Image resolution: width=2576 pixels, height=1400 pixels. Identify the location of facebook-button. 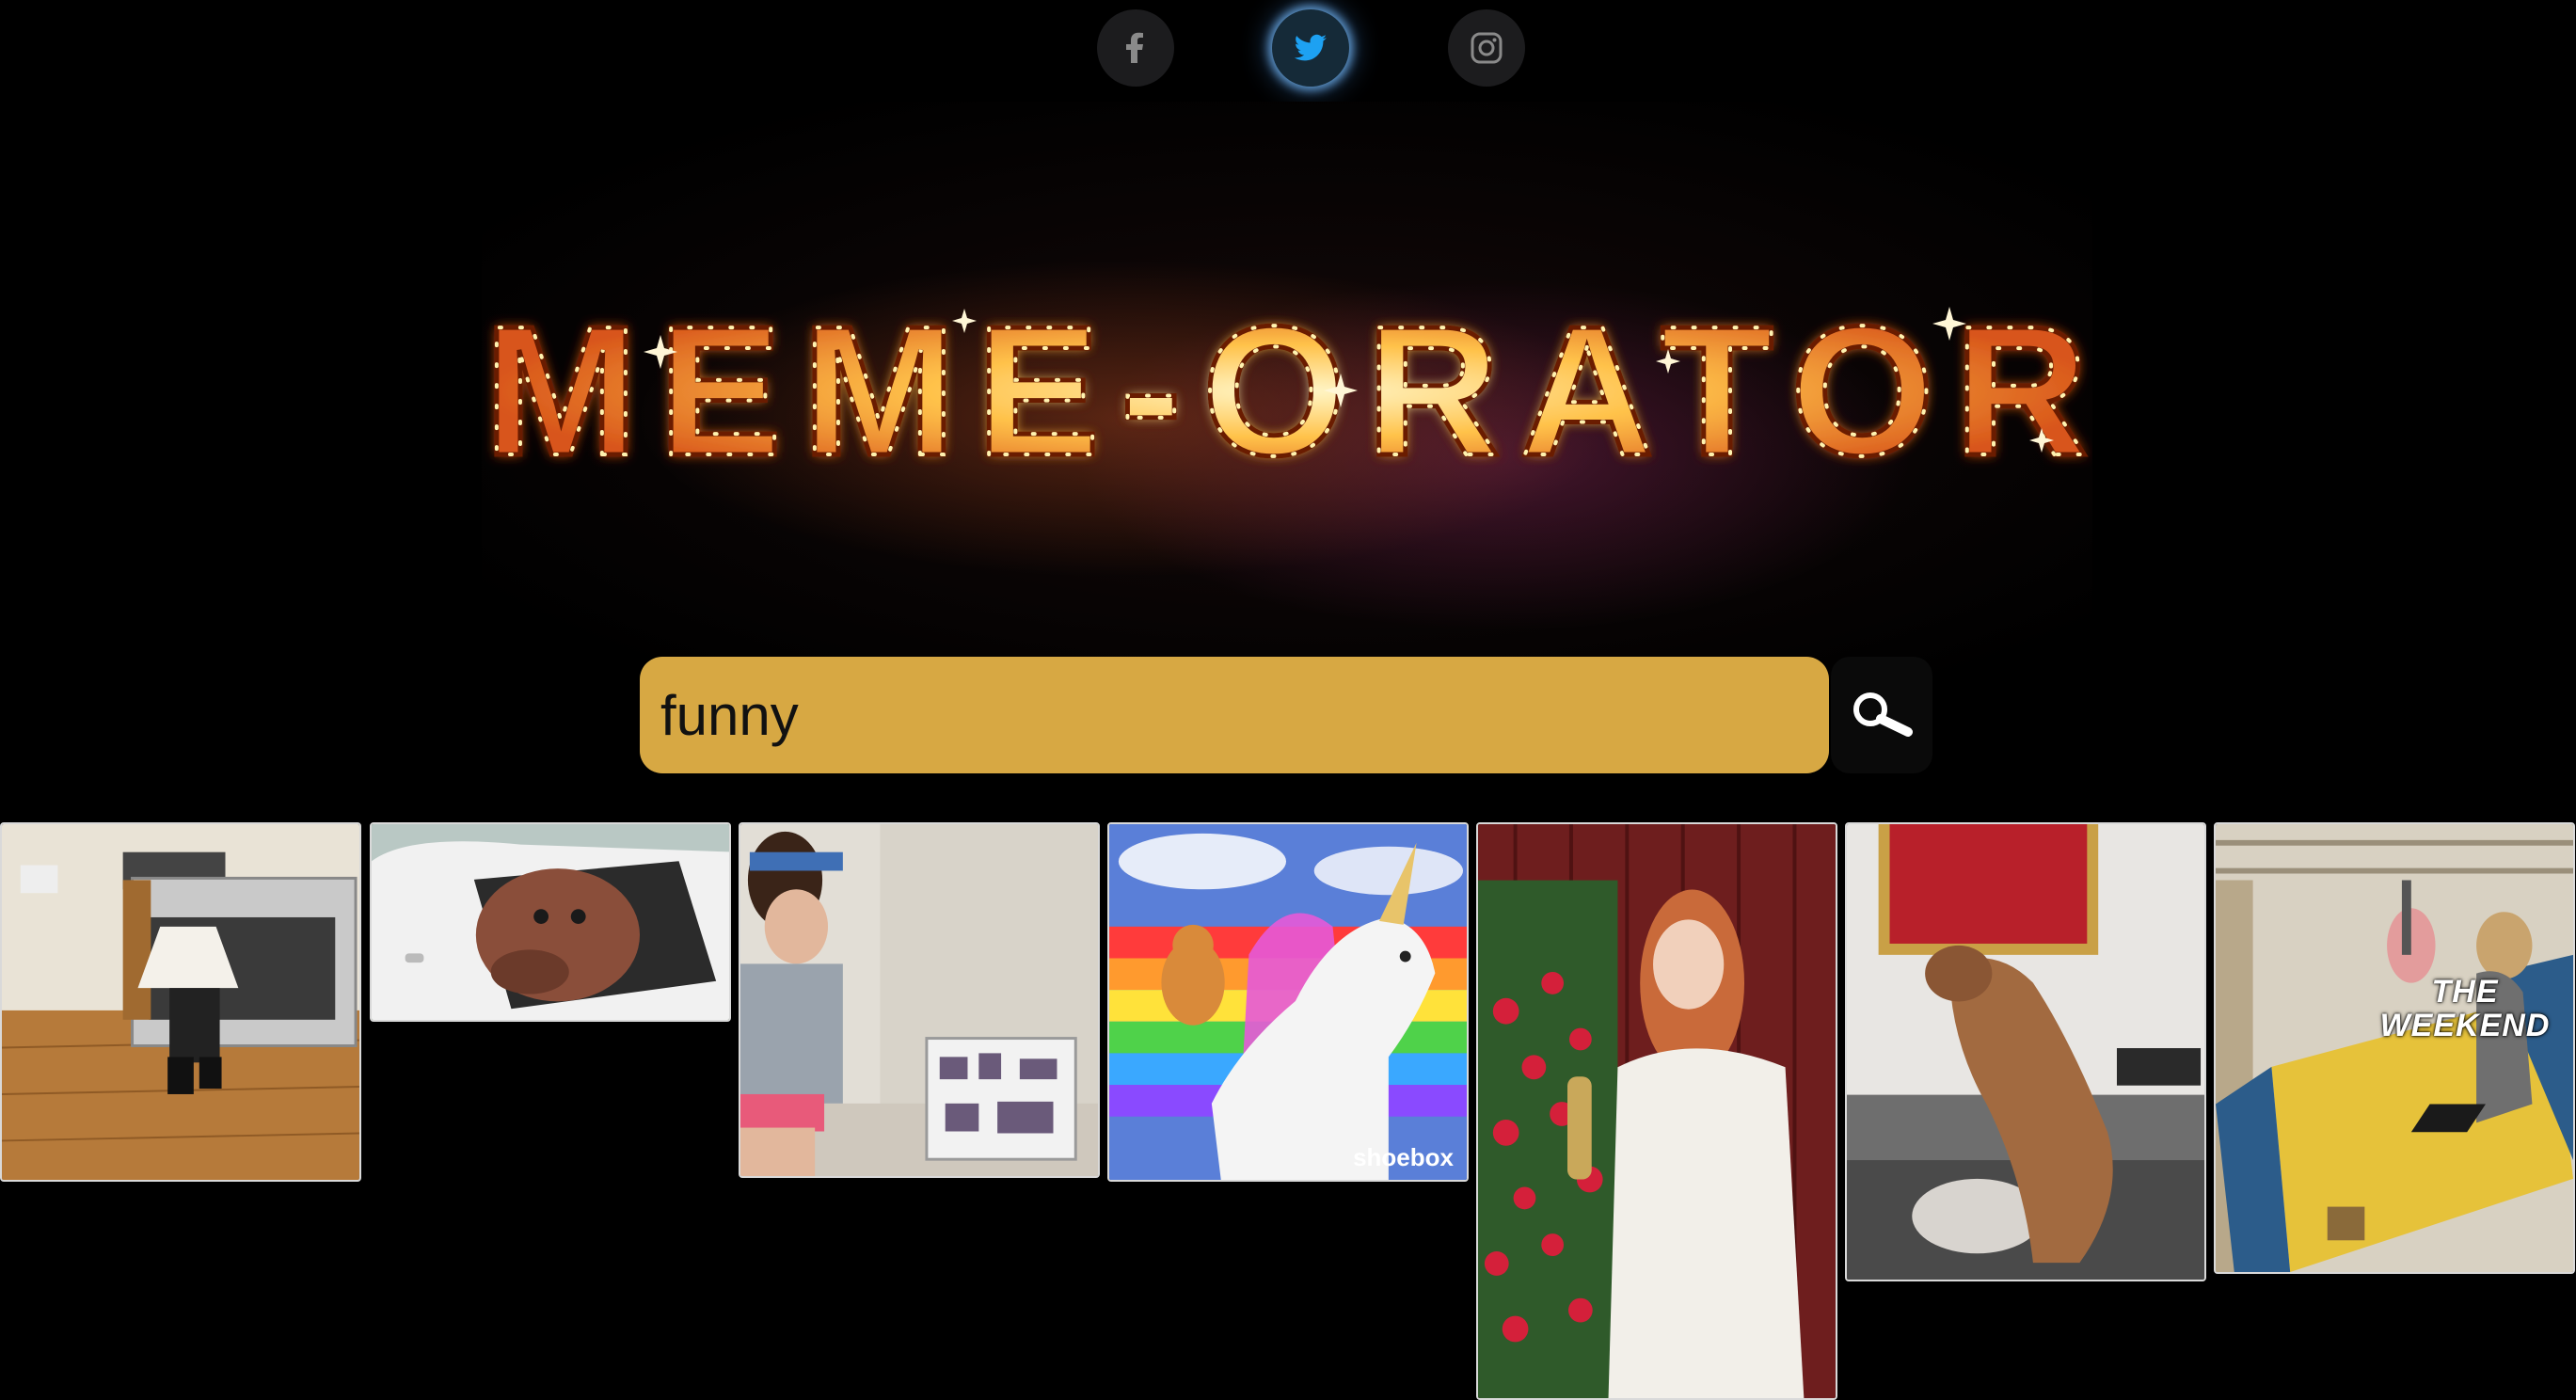
(1135, 48).